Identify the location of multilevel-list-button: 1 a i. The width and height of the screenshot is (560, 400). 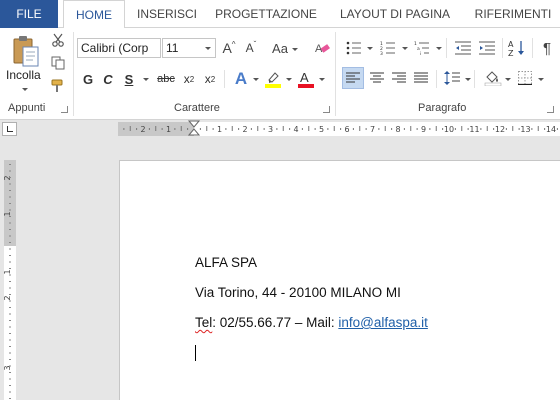
(422, 48).